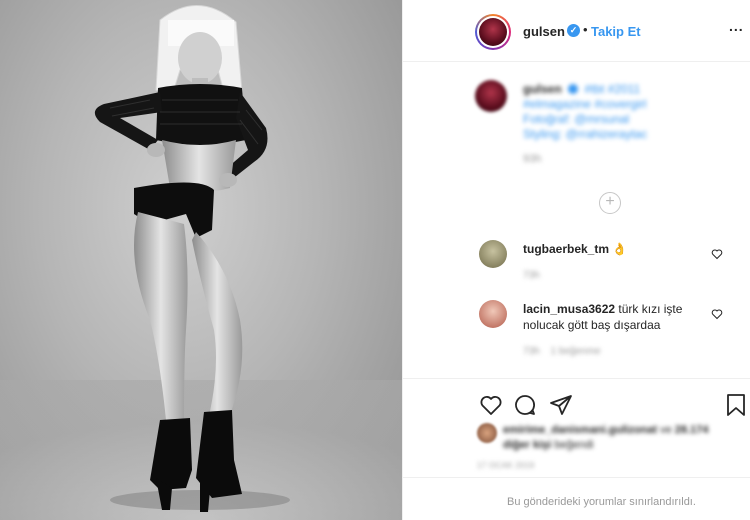 This screenshot has width=750, height=520. What do you see at coordinates (487, 433) in the screenshot?
I see `liker-avatar` at bounding box center [487, 433].